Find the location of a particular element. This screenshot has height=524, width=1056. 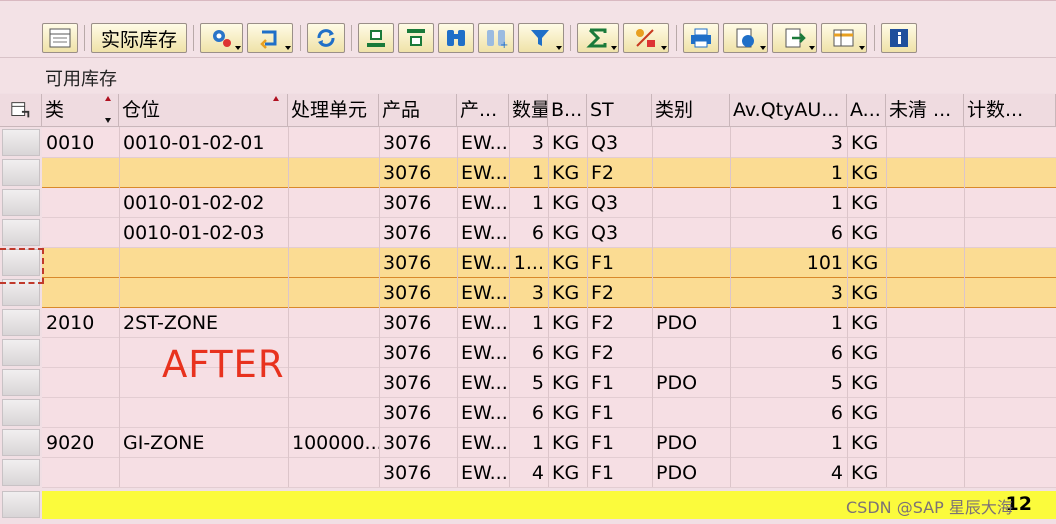

binoculars-icon is located at coordinates (456, 38).